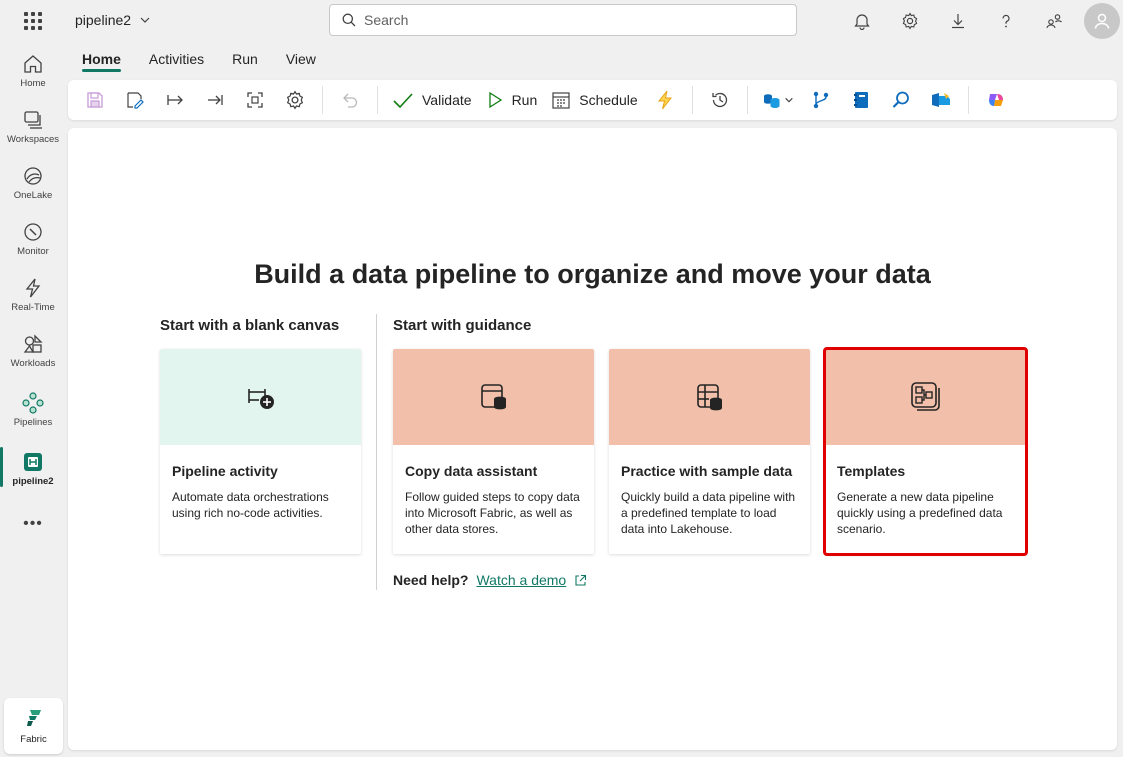 This screenshot has width=1123, height=757. I want to click on trigger-button, so click(665, 100).